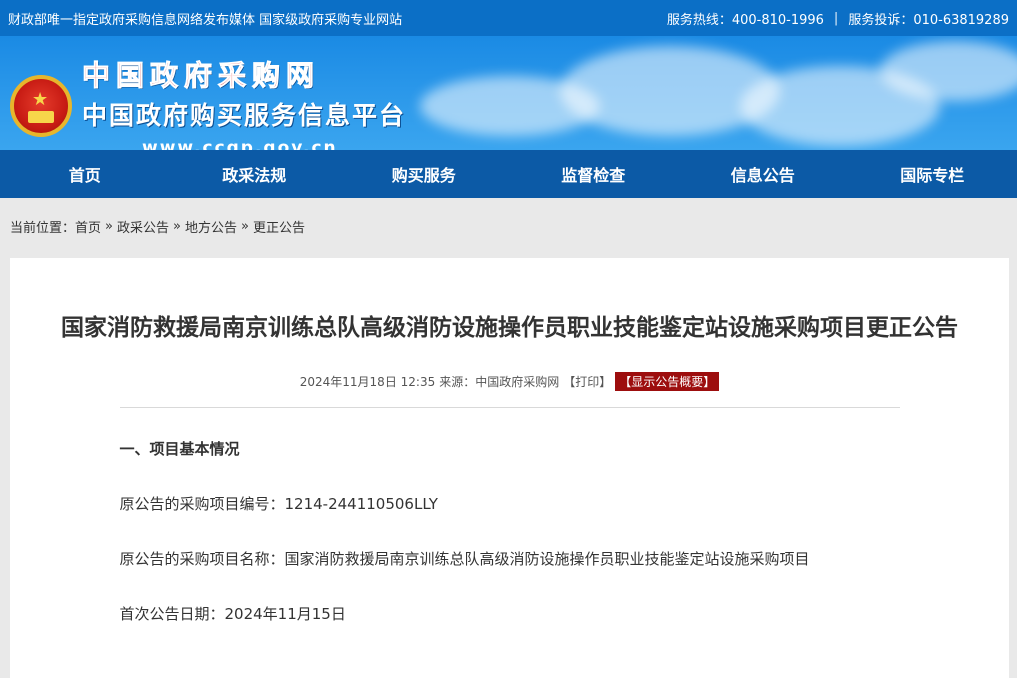  I want to click on original-project-number: 原公告的采购项目编号：1214-244110506LLY, so click(510, 503).